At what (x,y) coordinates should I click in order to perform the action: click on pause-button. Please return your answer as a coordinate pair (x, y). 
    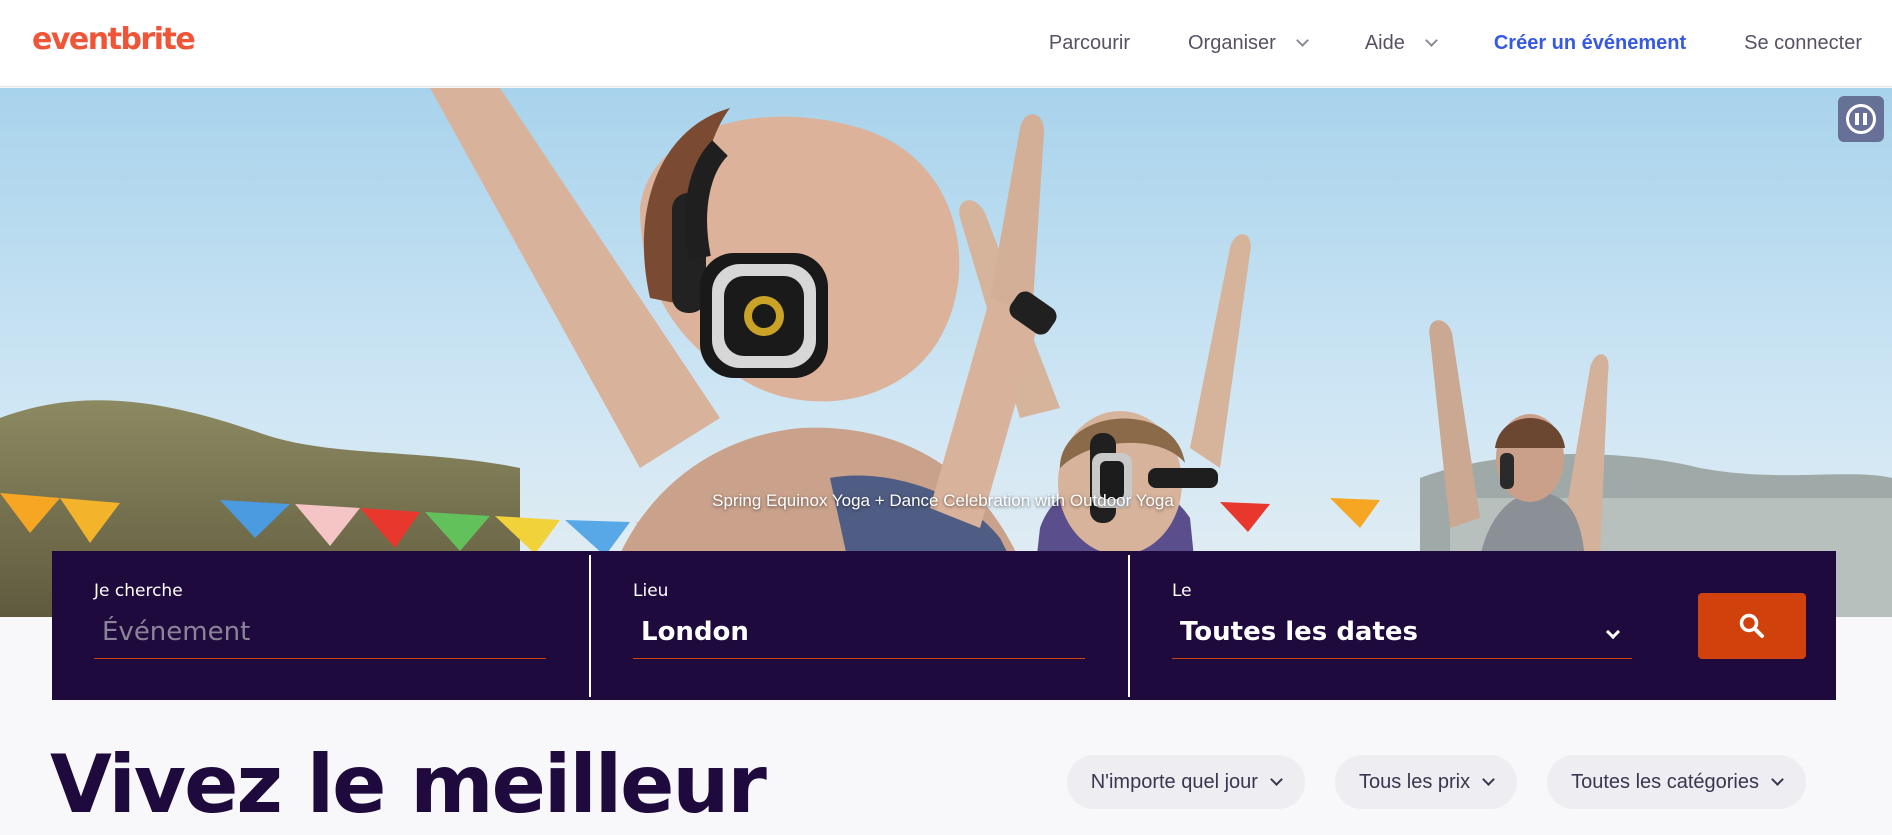
    Looking at the image, I should click on (1861, 119).